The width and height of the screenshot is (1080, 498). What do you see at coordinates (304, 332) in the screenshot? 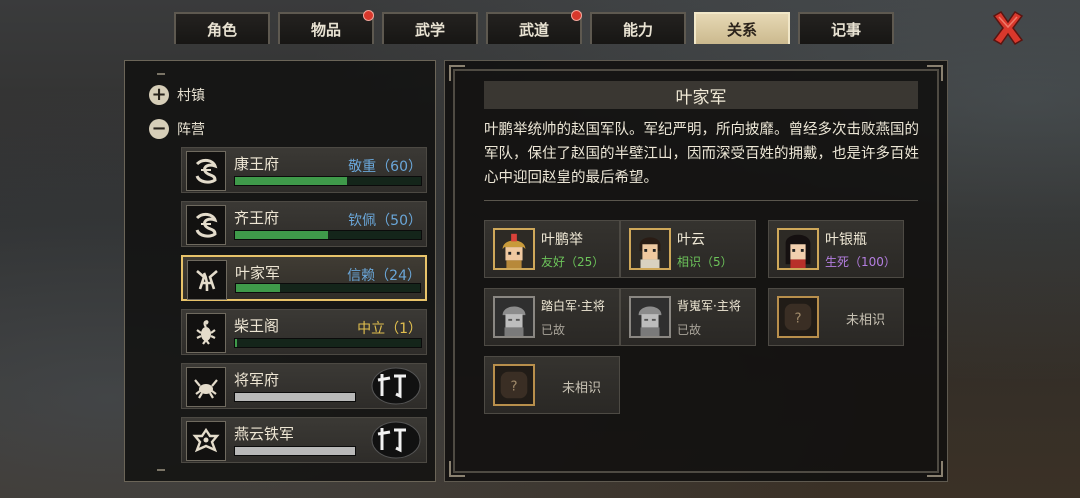
I see `faction-item: 柴王阁 中立（1）` at bounding box center [304, 332].